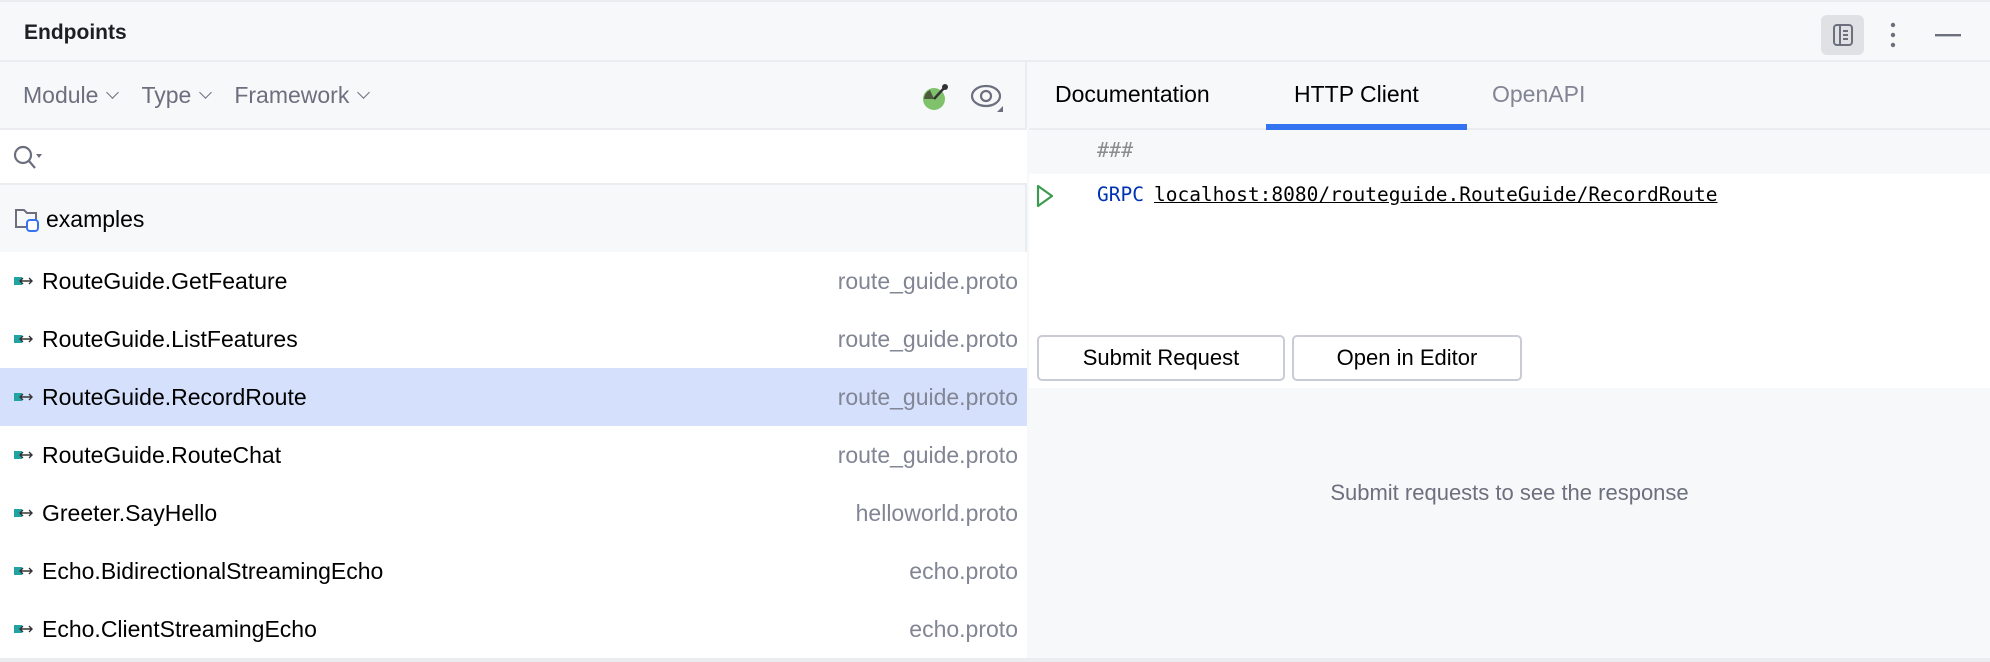 The image size is (1990, 662). I want to click on endpoint-name: Echo.ClientStreamingEcho, so click(179, 628).